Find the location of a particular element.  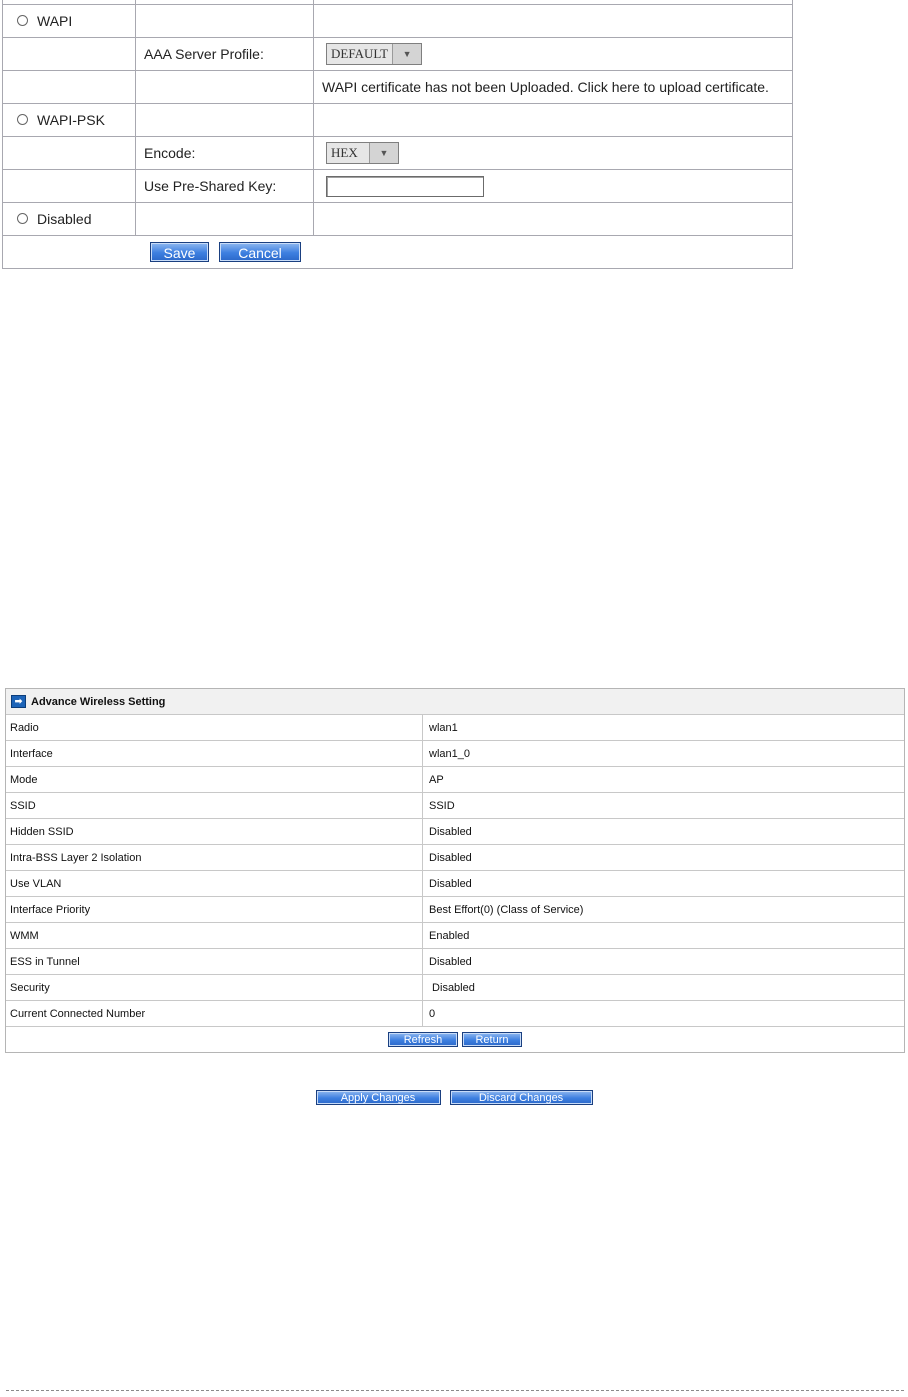

table-row: Current Connected Number 0 is located at coordinates (455, 1013).